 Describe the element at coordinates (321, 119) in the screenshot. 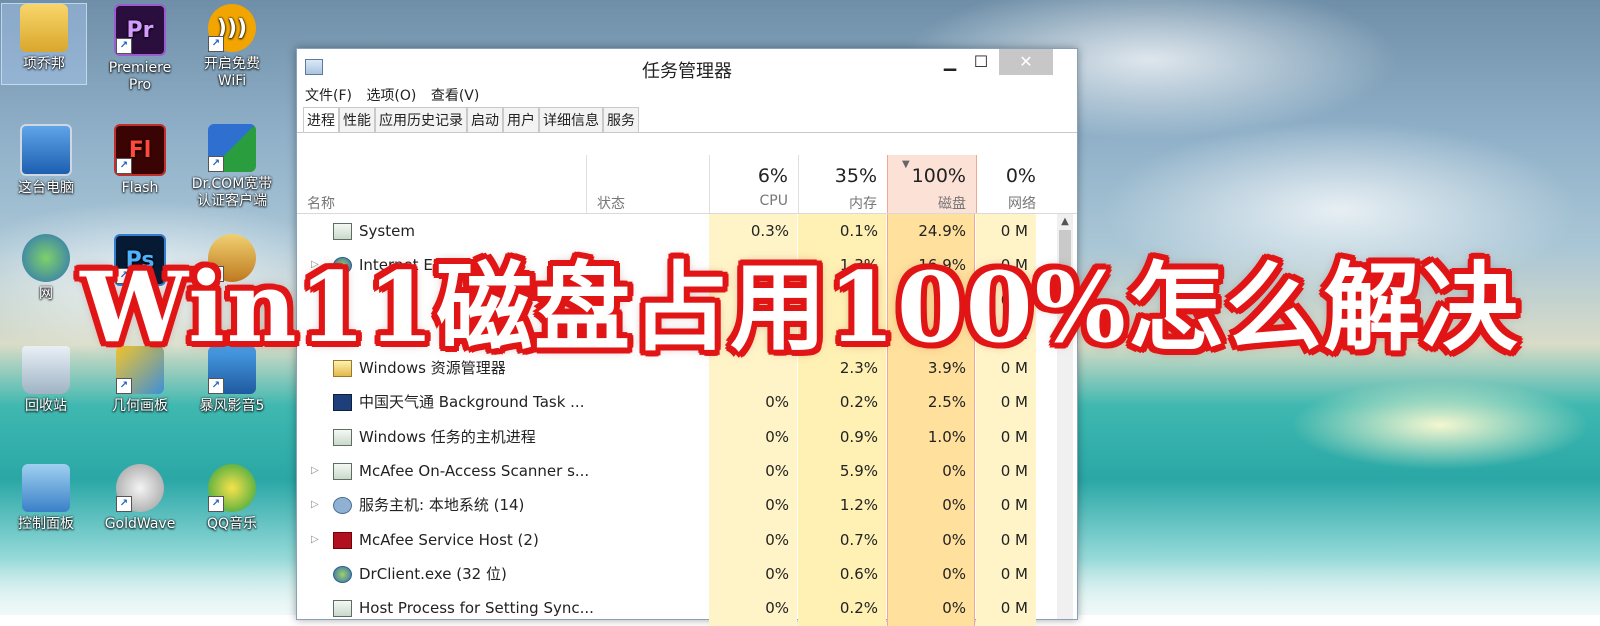

I see `tab-processes: 进程` at that location.